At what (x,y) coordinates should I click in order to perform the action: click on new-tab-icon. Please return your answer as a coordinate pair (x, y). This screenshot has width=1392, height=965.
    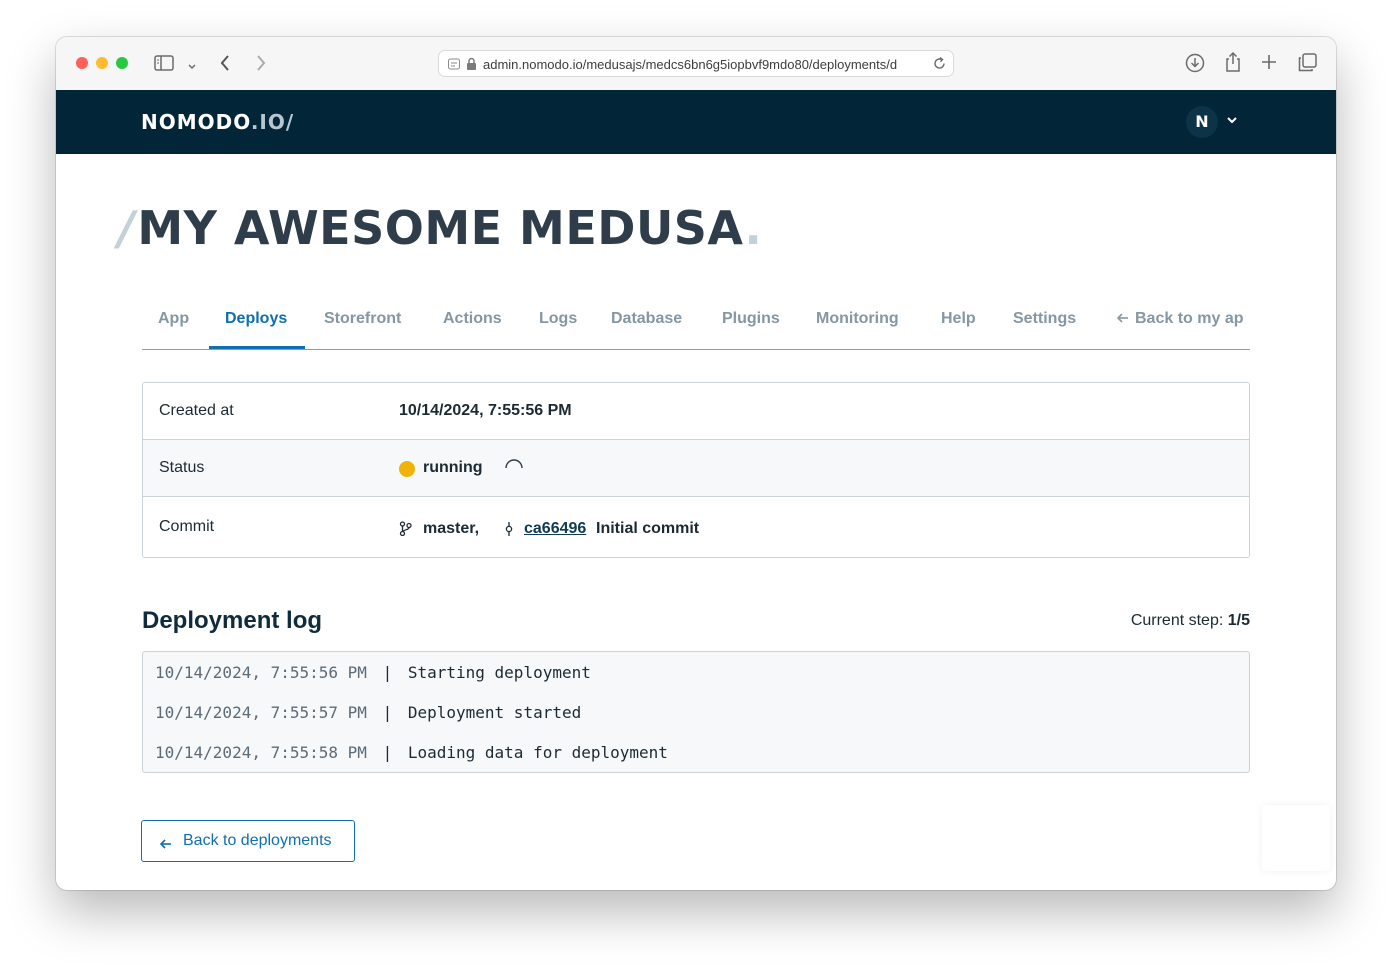
    Looking at the image, I should click on (1269, 64).